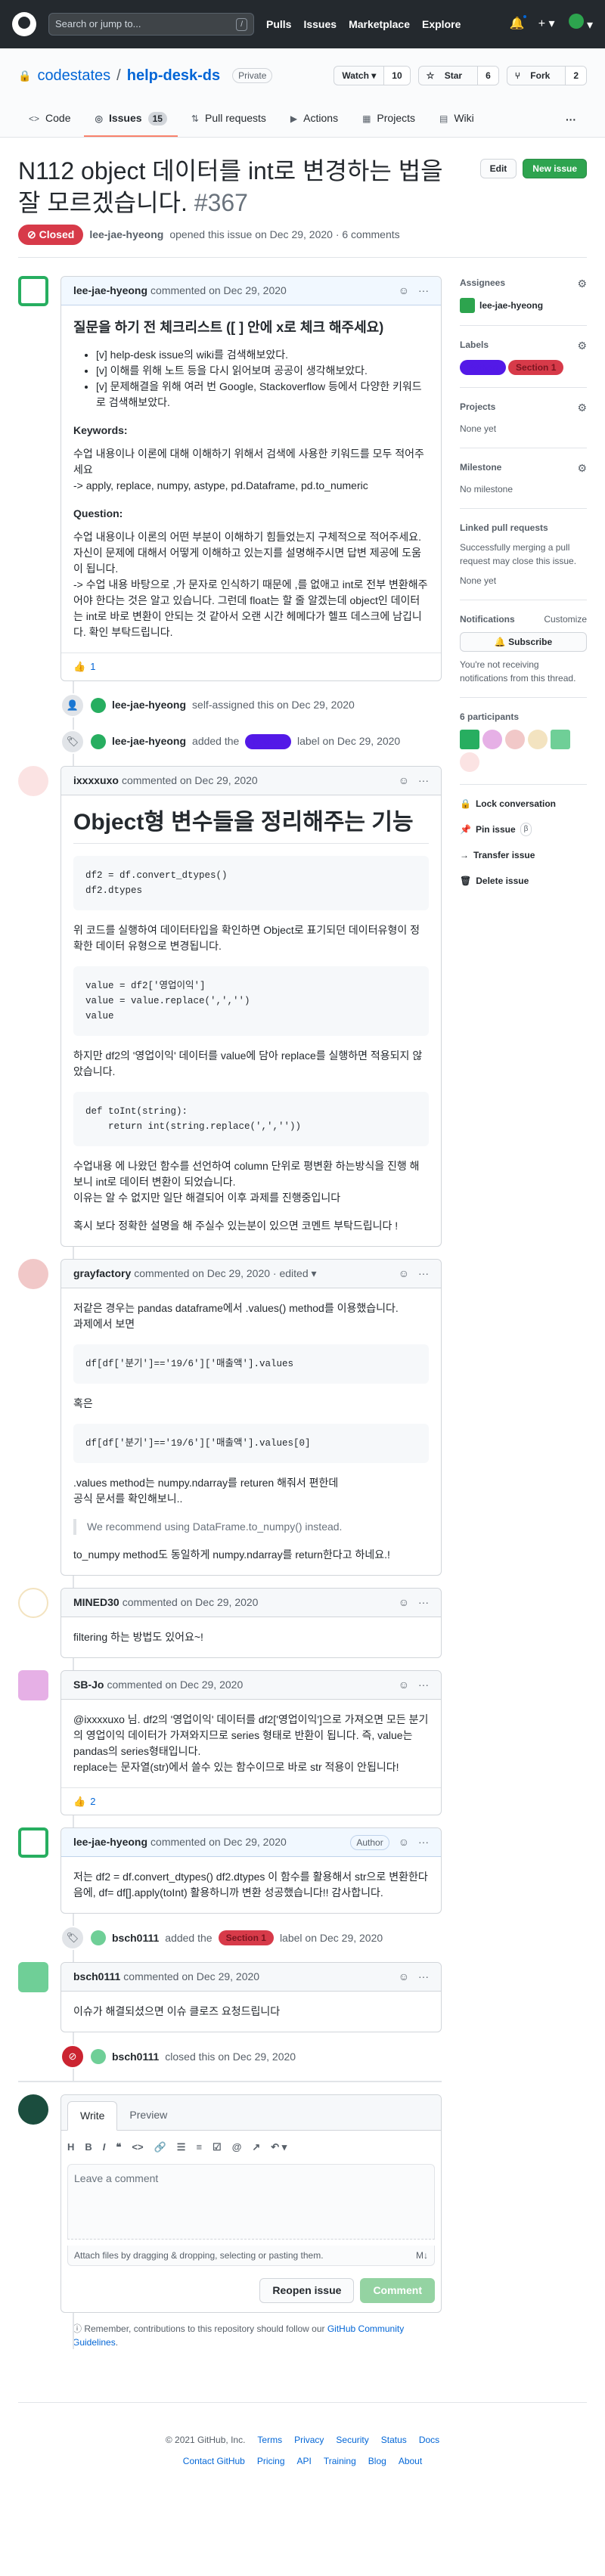 The height and width of the screenshot is (2576, 605). Describe the element at coordinates (523, 855) in the screenshot. I see `transfer-issue-button: → Transfer issue` at that location.